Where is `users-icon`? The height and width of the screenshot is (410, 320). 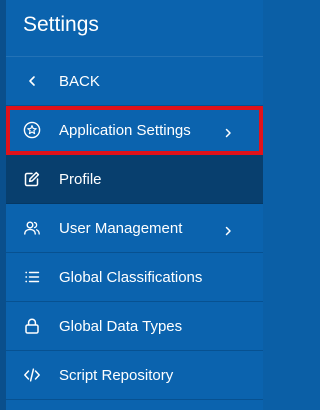 users-icon is located at coordinates (32, 228).